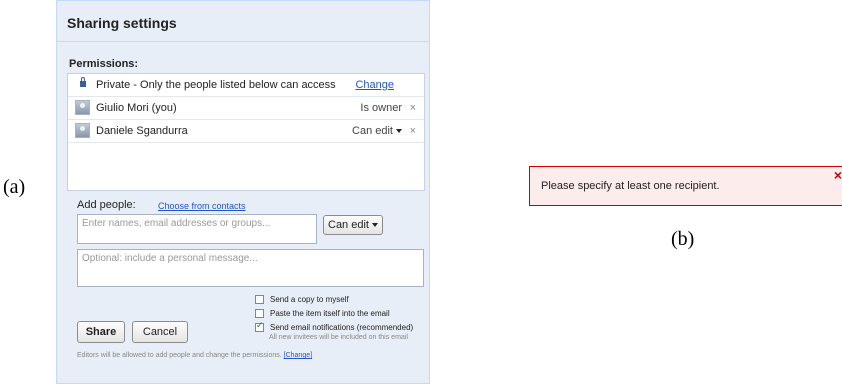 The image size is (842, 386). Describe the element at coordinates (160, 332) in the screenshot. I see `cancel-button: Cancel` at that location.